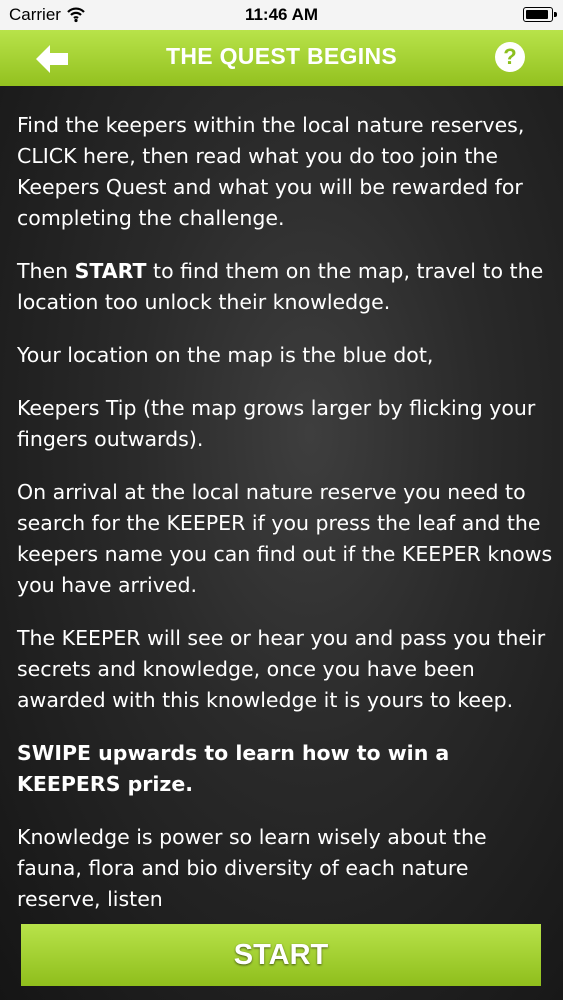 The image size is (563, 1000). I want to click on page-title: THE QUEST BEGINS, so click(281, 56).